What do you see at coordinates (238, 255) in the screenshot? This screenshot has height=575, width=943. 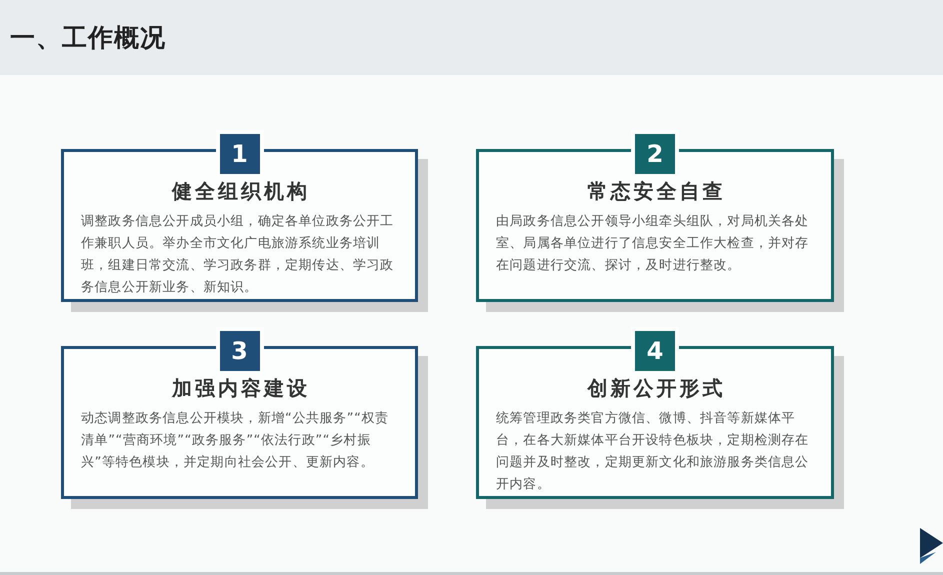 I see `card-text: 调整政务信息公开成员小组，确定各单位政务公开工作兼职人员。举办全市文化广电旅游系统业务培训班，组建日常交流、学习政务群，定期传达、学习政务信息公开新业务、新知识。` at bounding box center [238, 255].